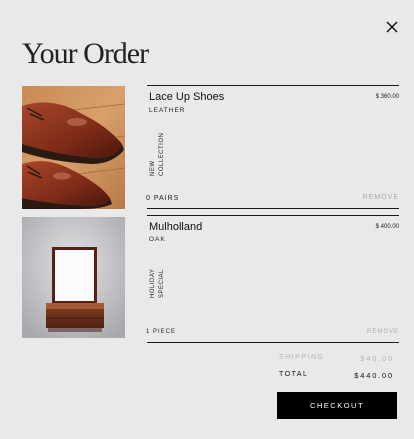 Image resolution: width=414 pixels, height=439 pixels. Describe the element at coordinates (73, 147) in the screenshot. I see `product-image-shoes` at that location.